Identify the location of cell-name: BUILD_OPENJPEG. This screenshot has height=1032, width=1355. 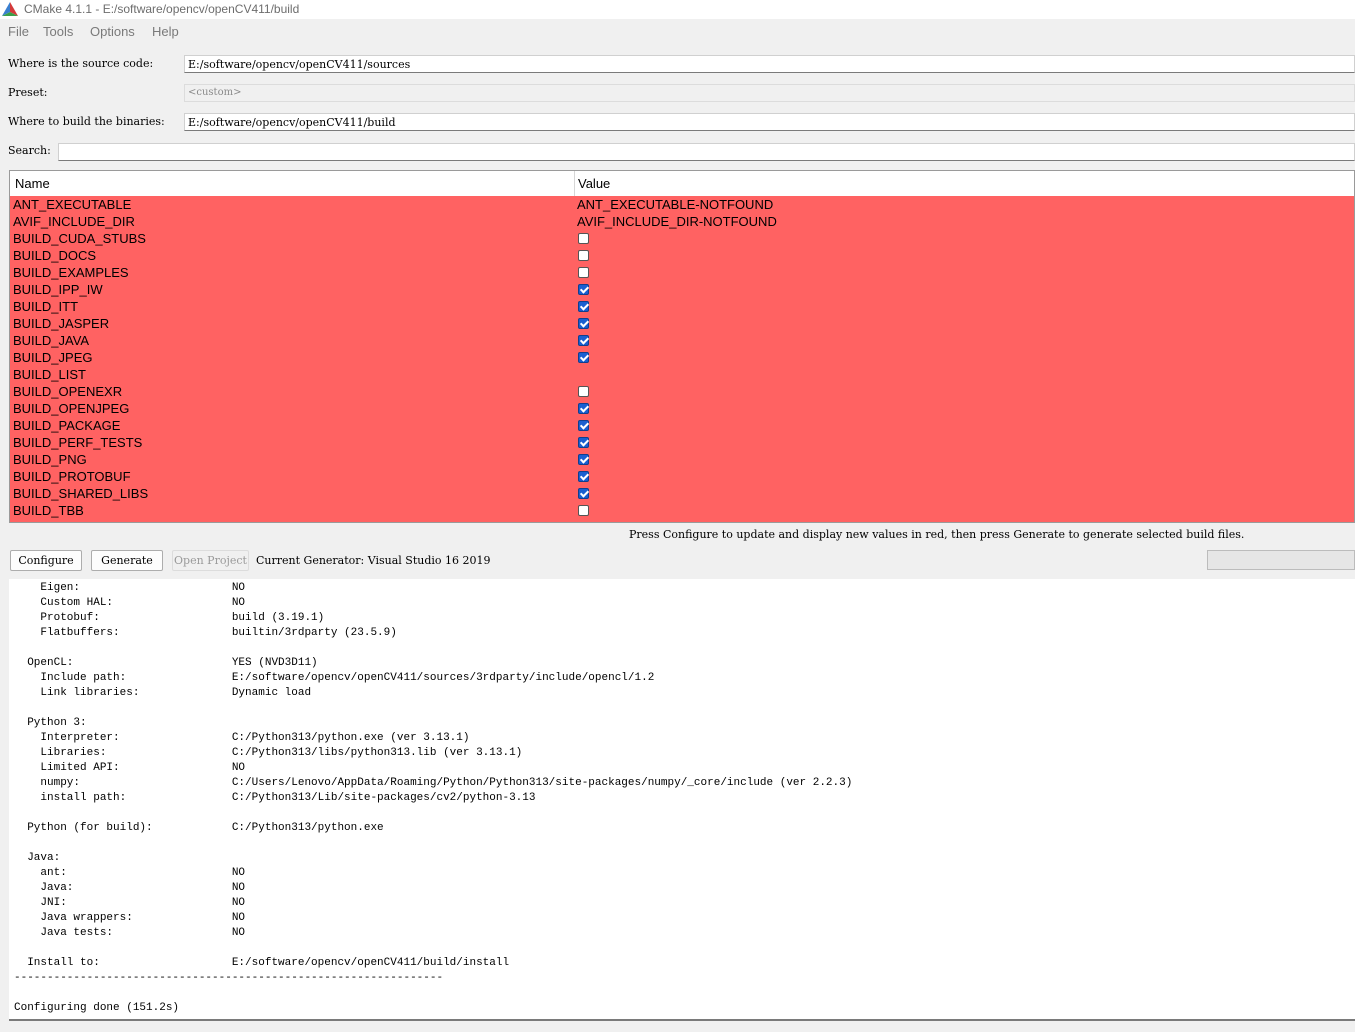
(71, 408).